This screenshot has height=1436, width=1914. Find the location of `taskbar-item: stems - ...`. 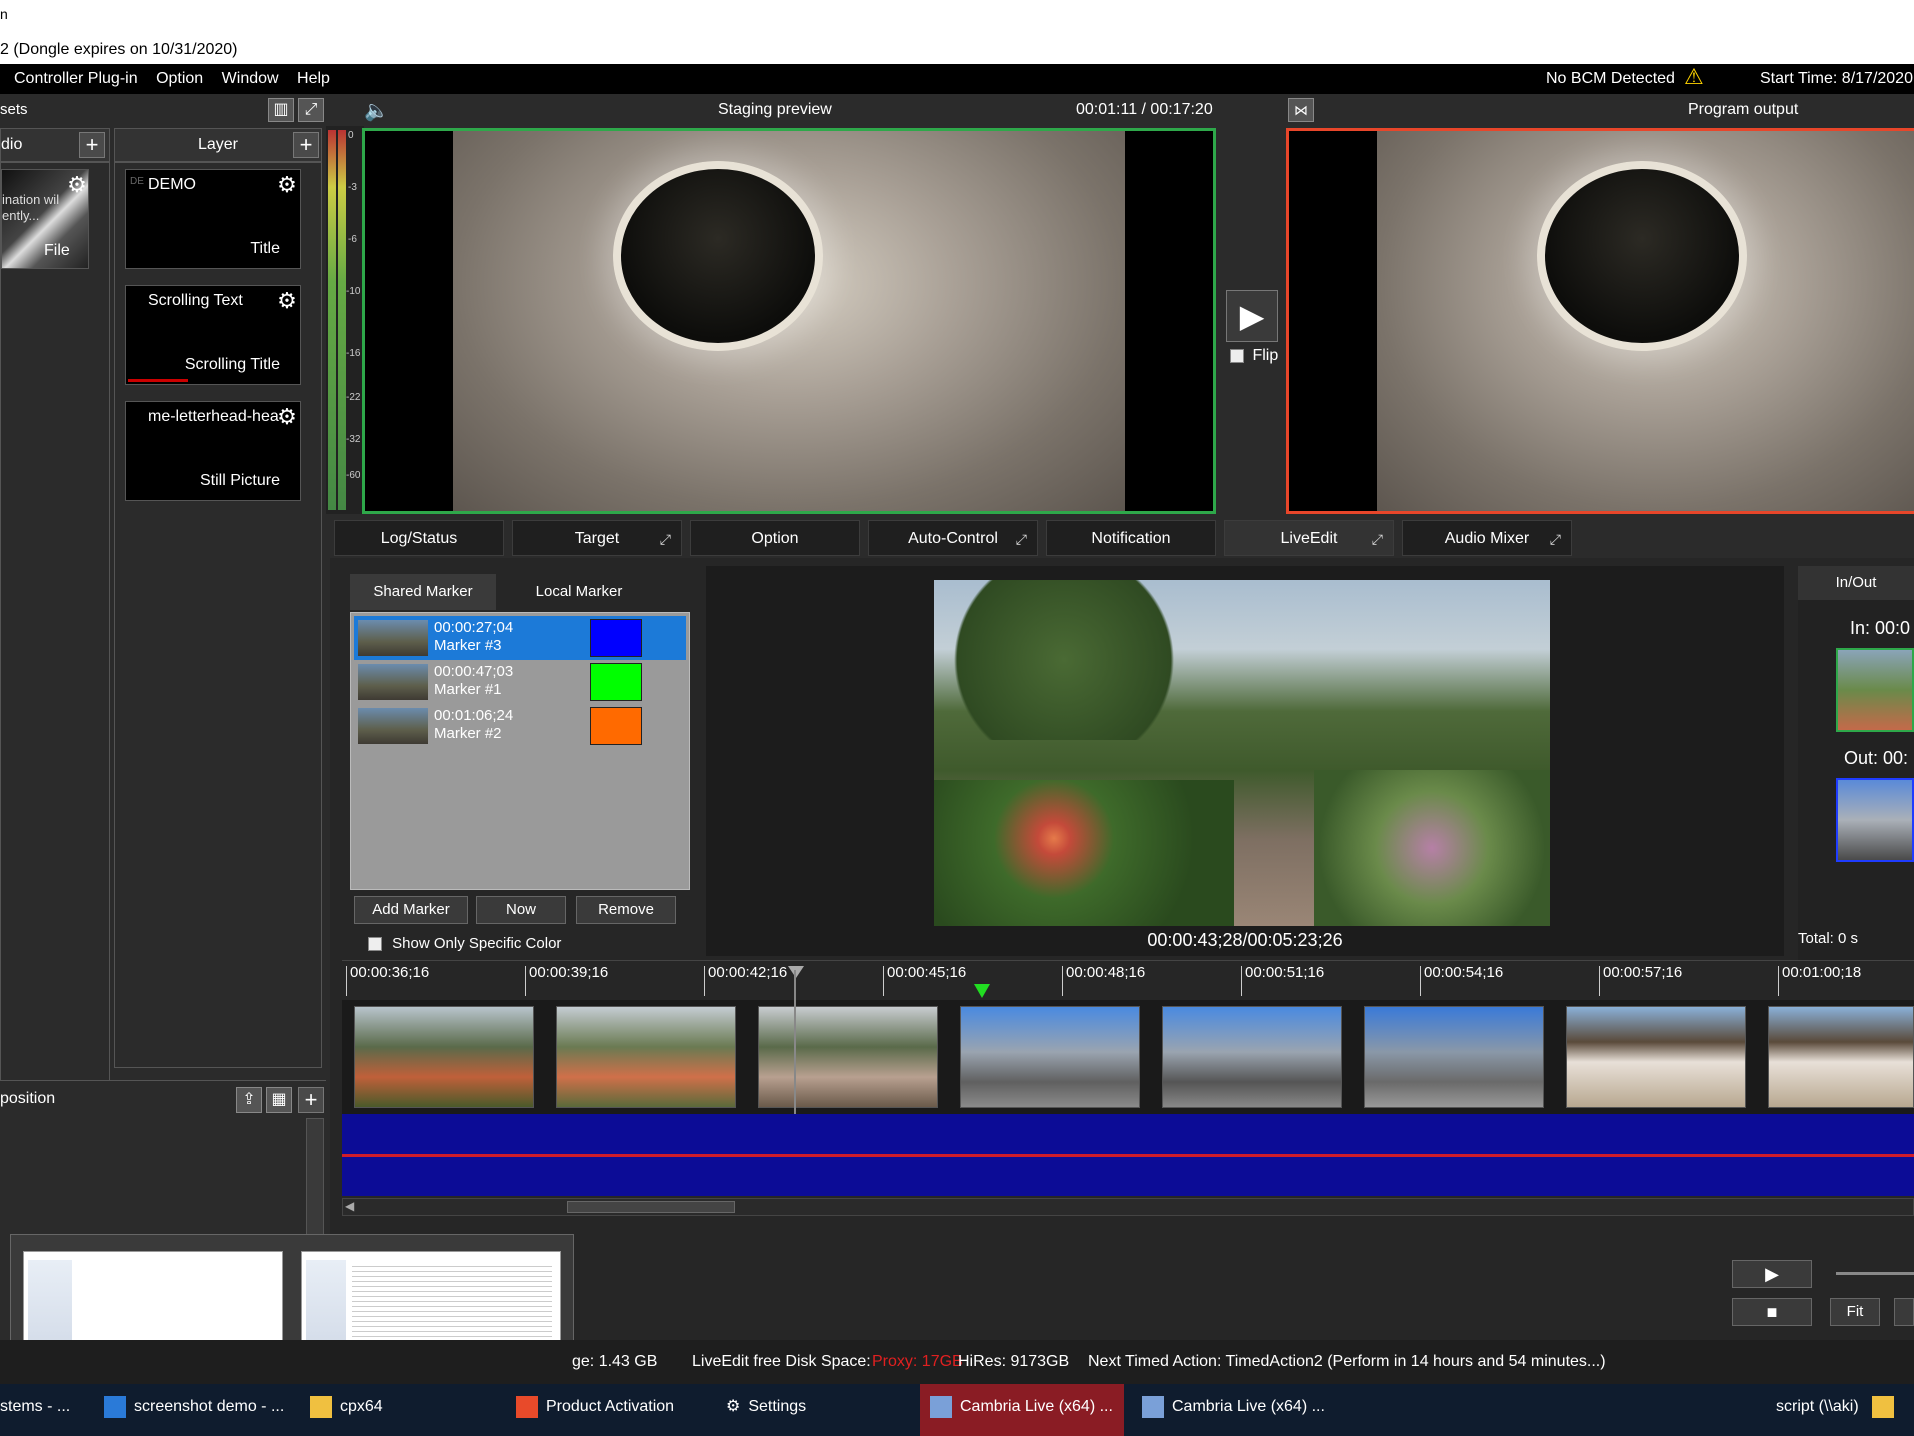

taskbar-item: stems - ... is located at coordinates (48, 1410).